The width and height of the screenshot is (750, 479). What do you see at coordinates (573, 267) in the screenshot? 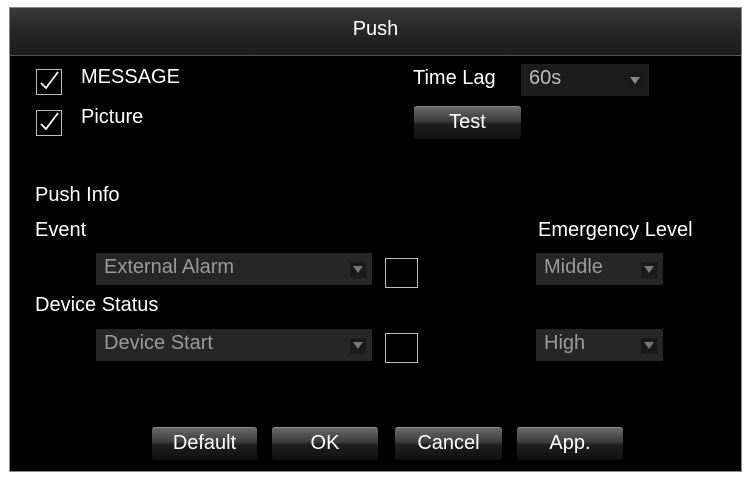
I see `event-level-value: Middle` at bounding box center [573, 267].